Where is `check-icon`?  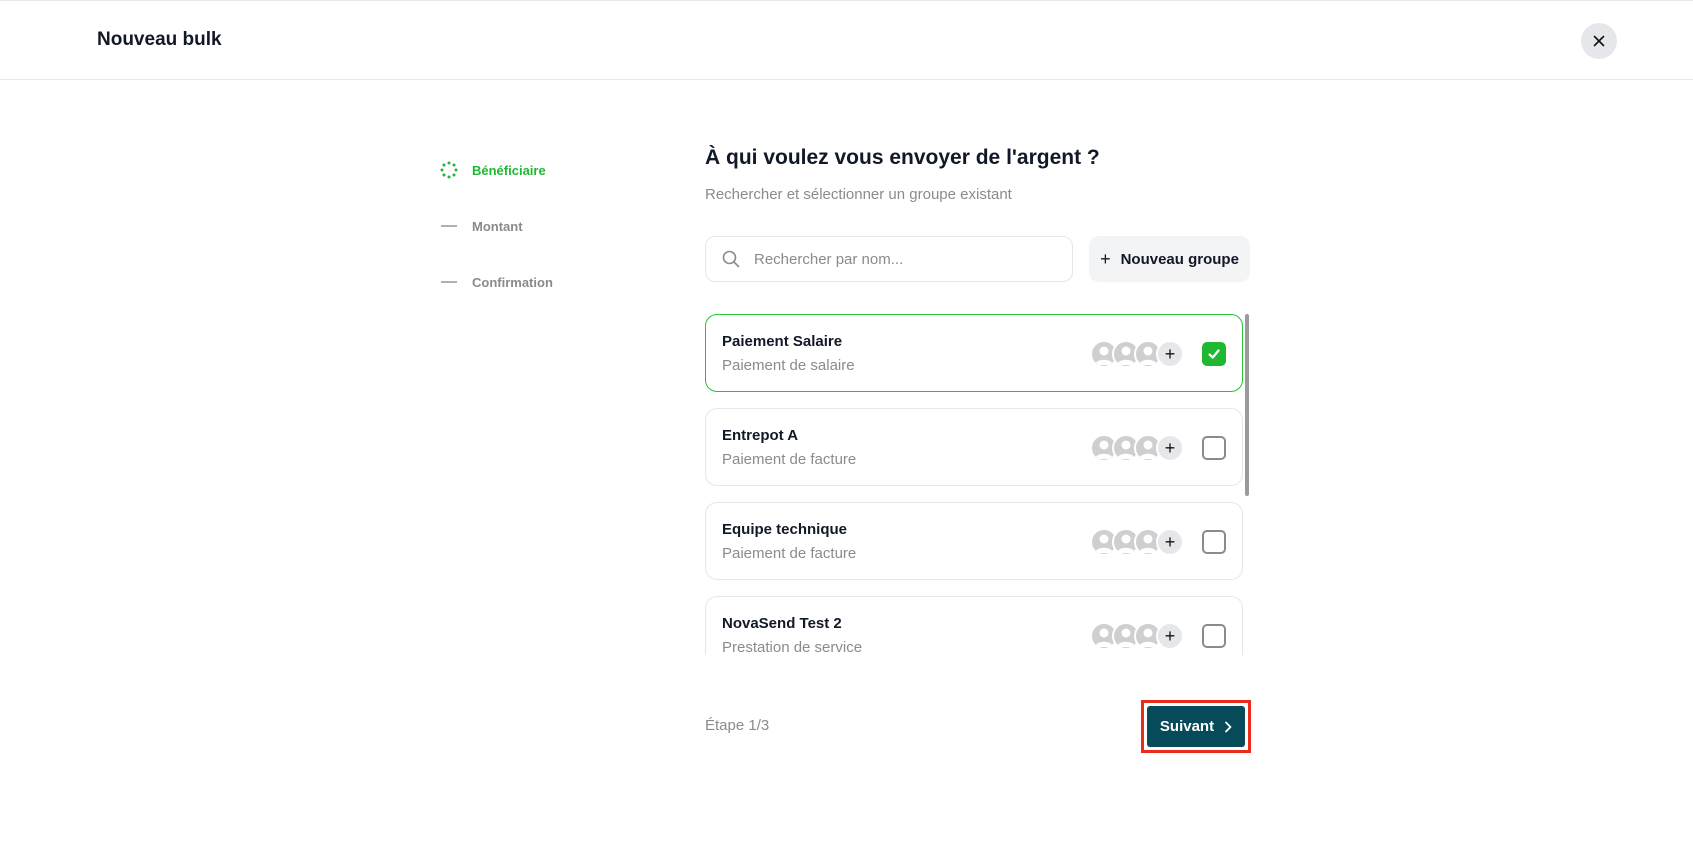 check-icon is located at coordinates (1214, 354).